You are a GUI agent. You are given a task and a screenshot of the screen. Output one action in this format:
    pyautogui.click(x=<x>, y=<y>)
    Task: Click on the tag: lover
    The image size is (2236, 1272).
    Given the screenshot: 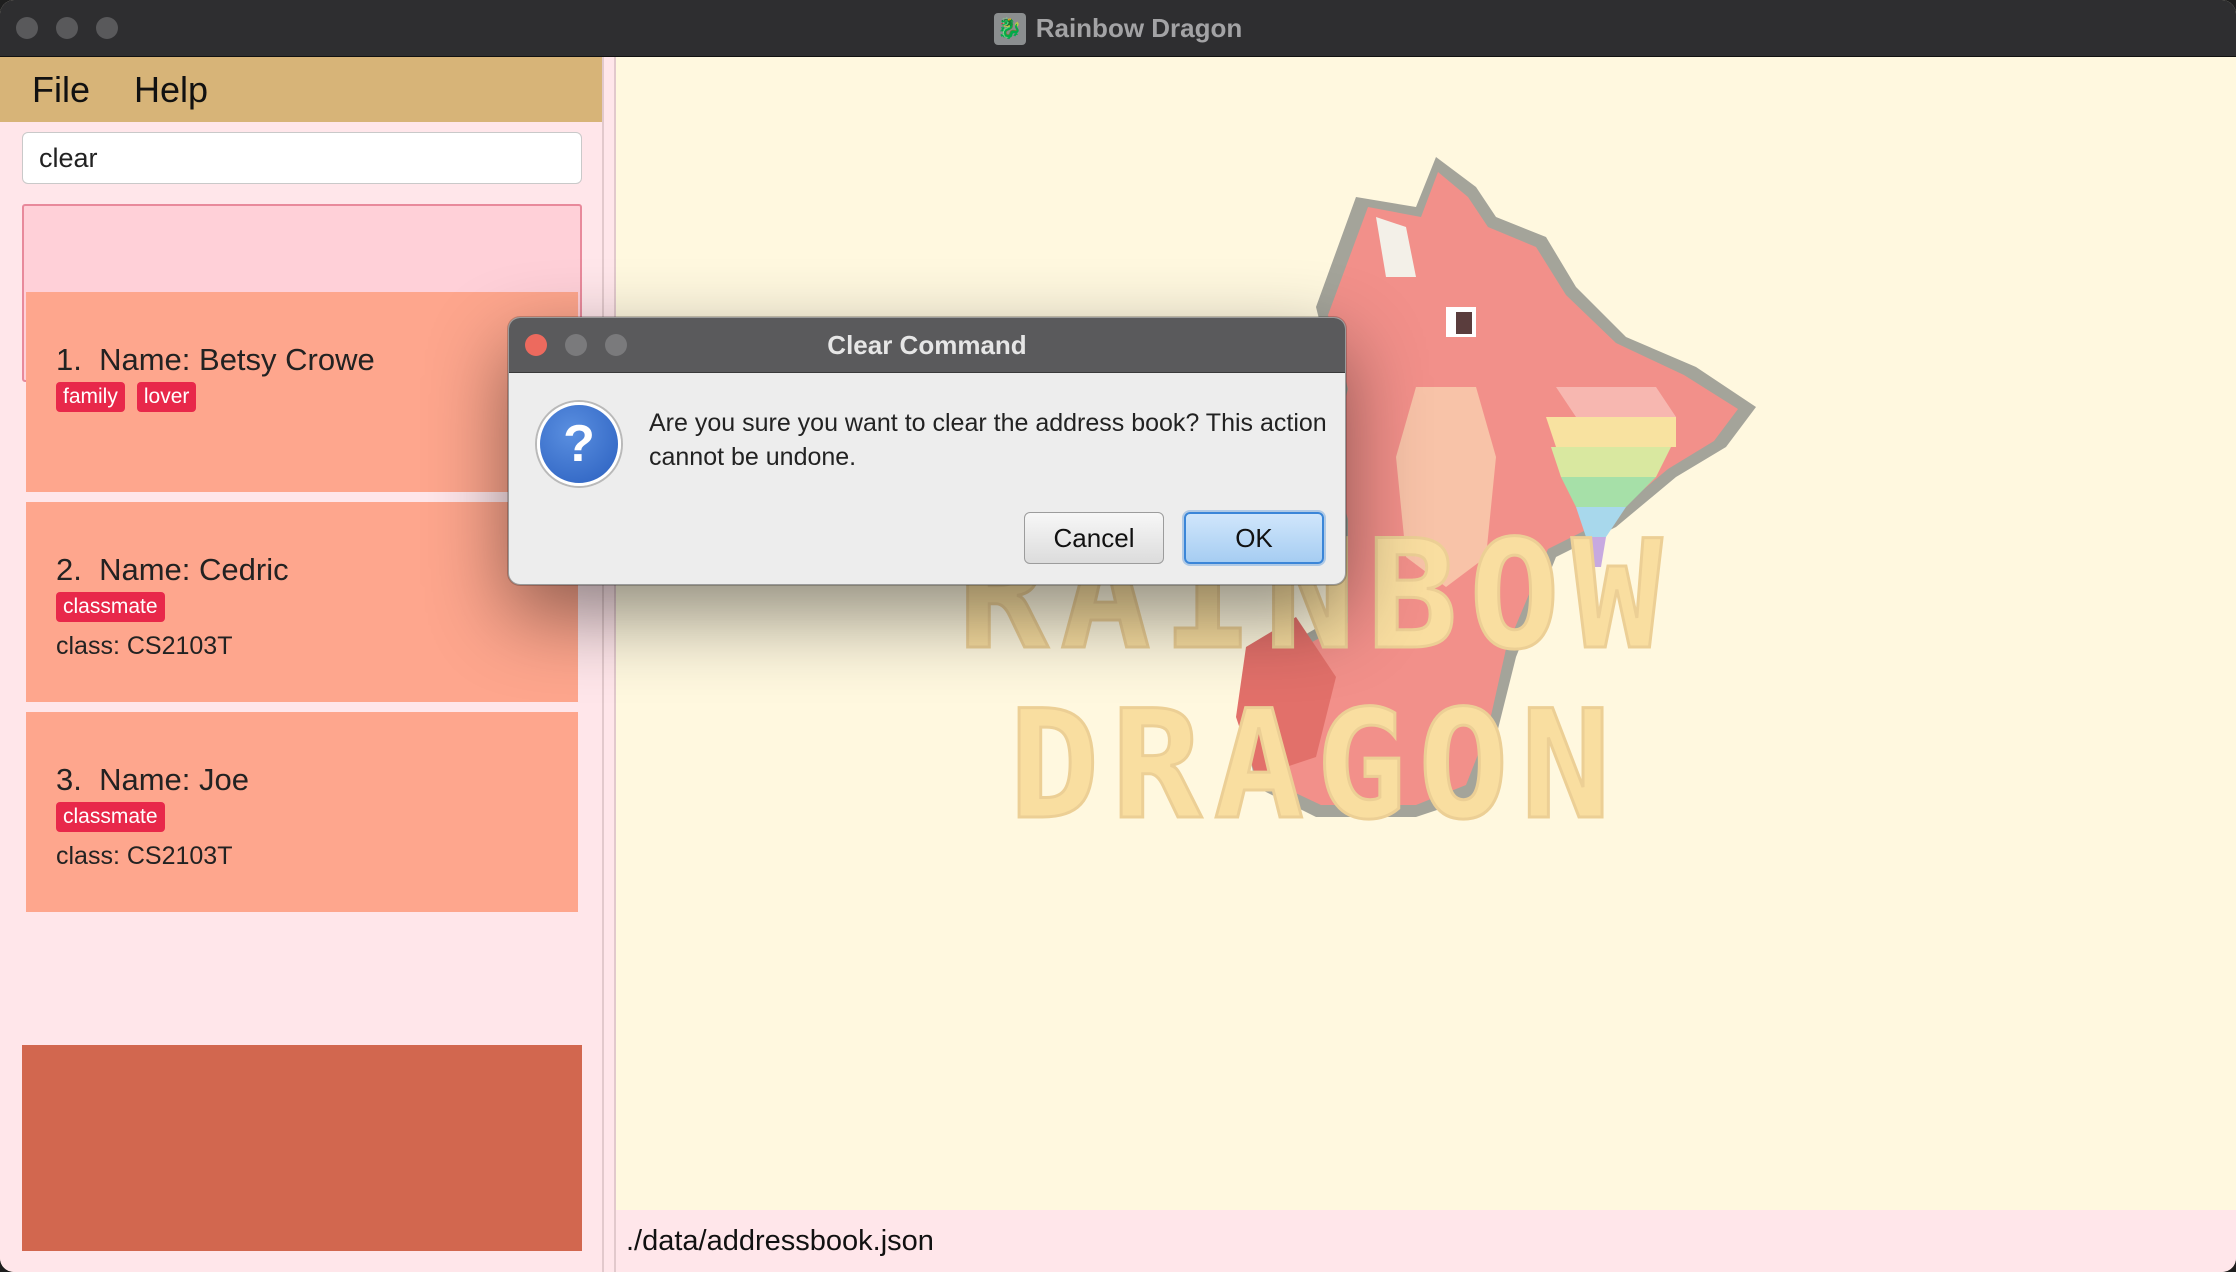 What is the action you would take?
    pyautogui.click(x=166, y=397)
    